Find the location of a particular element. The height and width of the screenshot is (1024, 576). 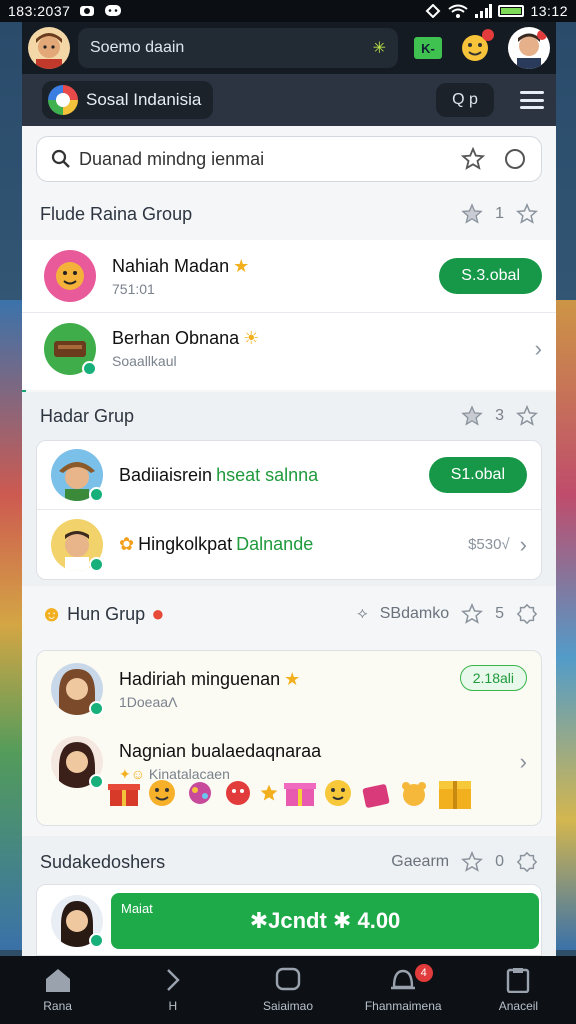

nfc-icon is located at coordinates (433, 11).